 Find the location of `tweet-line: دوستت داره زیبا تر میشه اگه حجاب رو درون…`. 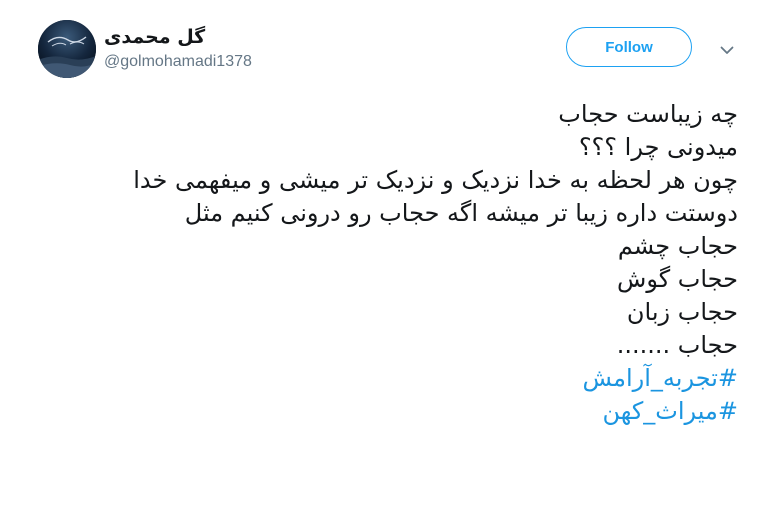

tweet-line: دوستت داره زیبا تر میشه اگه حجاب رو درون… is located at coordinates (461, 213).